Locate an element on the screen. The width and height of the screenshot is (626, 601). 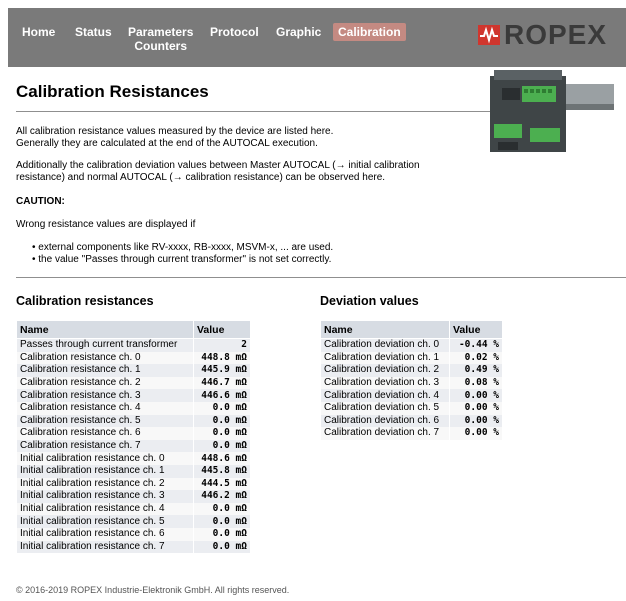
row-name-cell: Initial calibration resistance ch. 0 is located at coordinates (105, 458).